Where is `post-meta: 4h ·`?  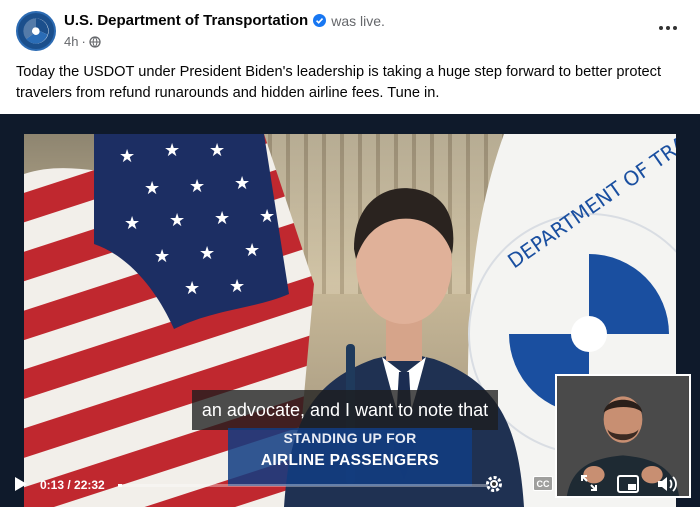 post-meta: 4h · is located at coordinates (82, 41).